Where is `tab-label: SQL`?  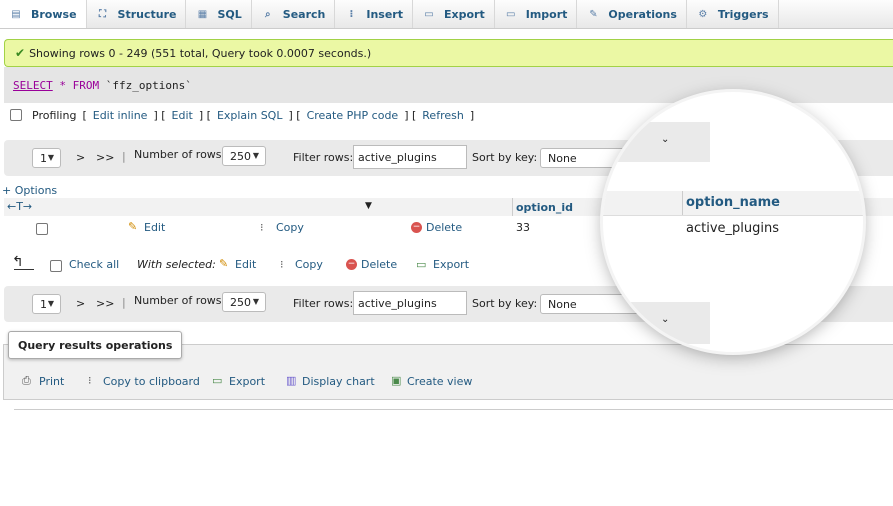
tab-label: SQL is located at coordinates (229, 14).